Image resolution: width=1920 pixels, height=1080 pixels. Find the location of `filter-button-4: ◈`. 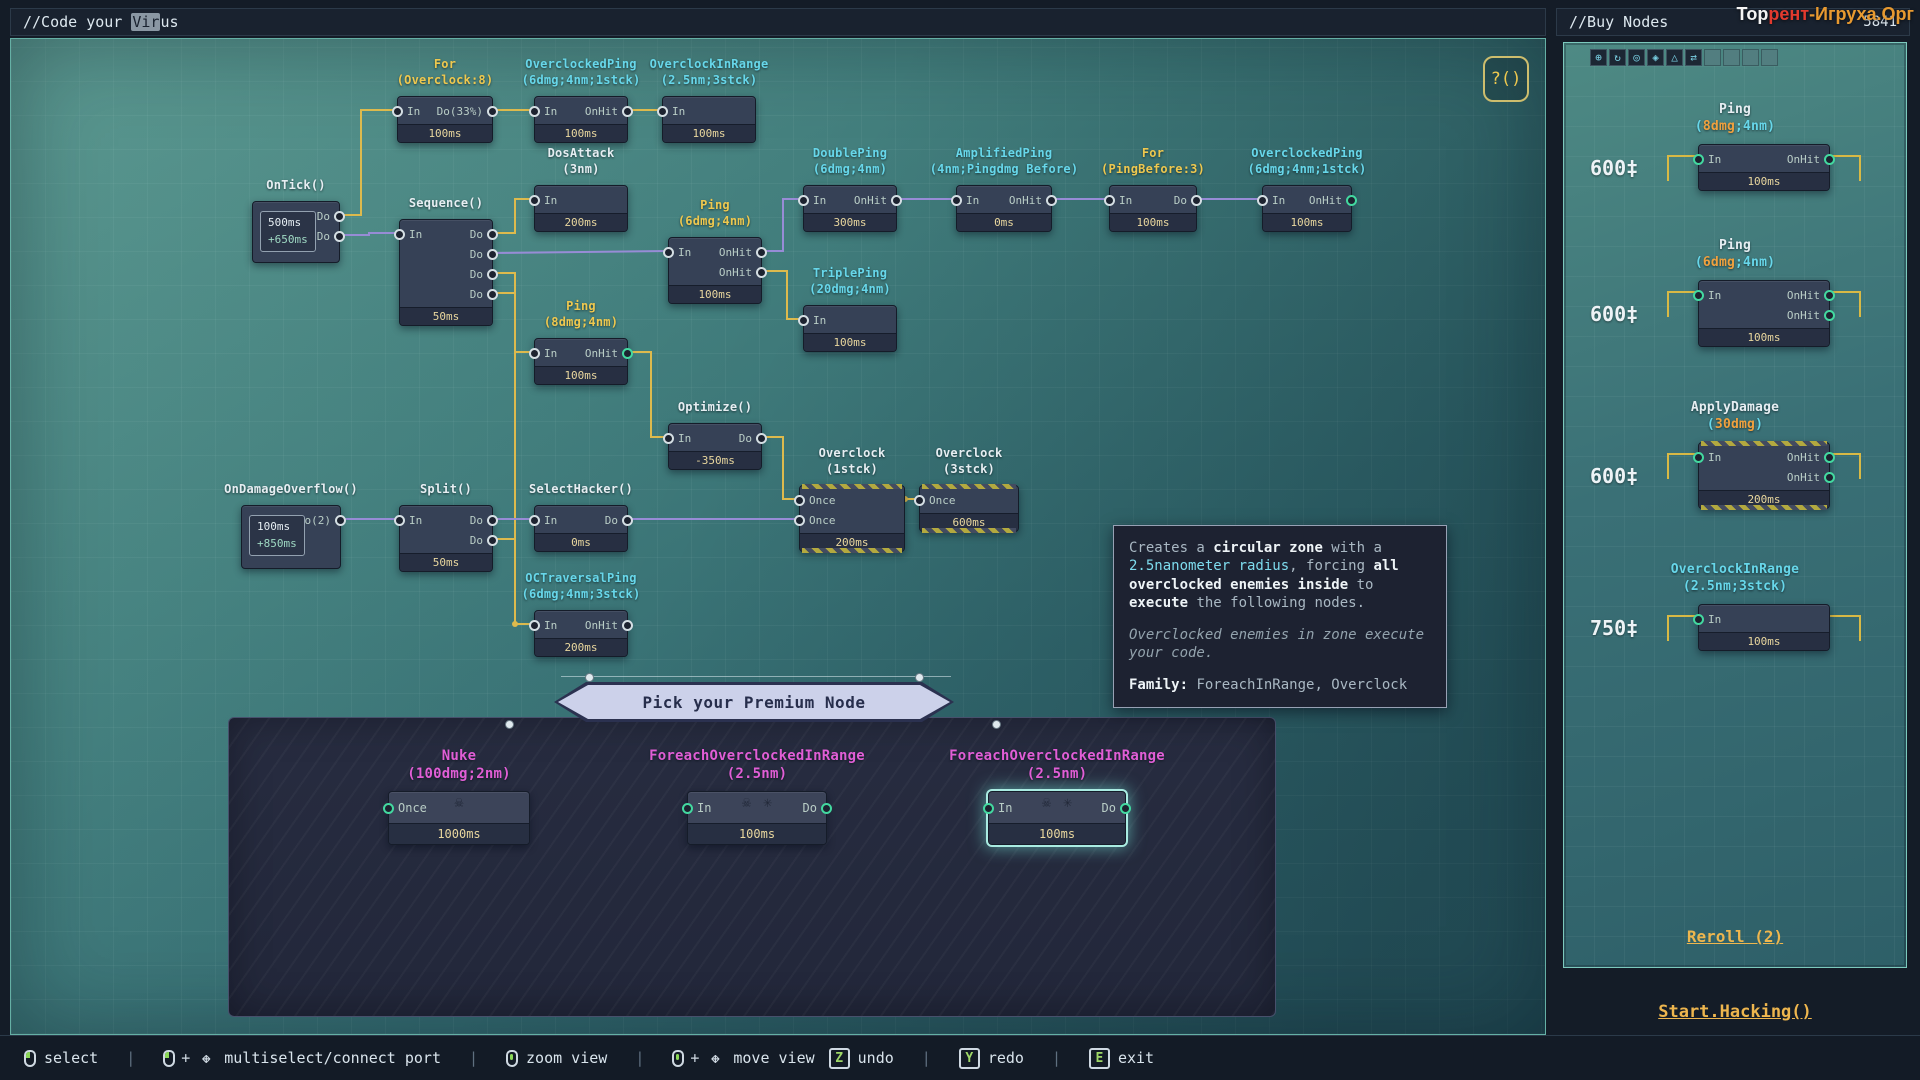

filter-button-4: ◈ is located at coordinates (1655, 57).